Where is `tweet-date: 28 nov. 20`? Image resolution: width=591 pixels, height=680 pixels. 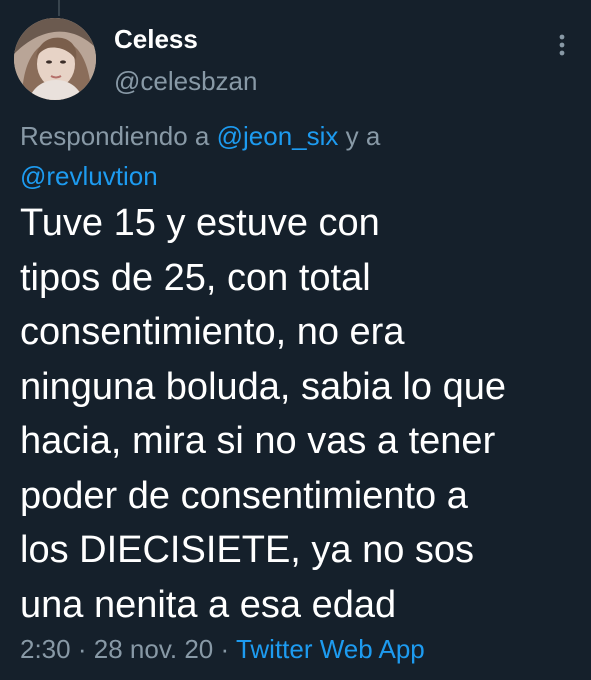 tweet-date: 28 nov. 20 is located at coordinates (154, 649).